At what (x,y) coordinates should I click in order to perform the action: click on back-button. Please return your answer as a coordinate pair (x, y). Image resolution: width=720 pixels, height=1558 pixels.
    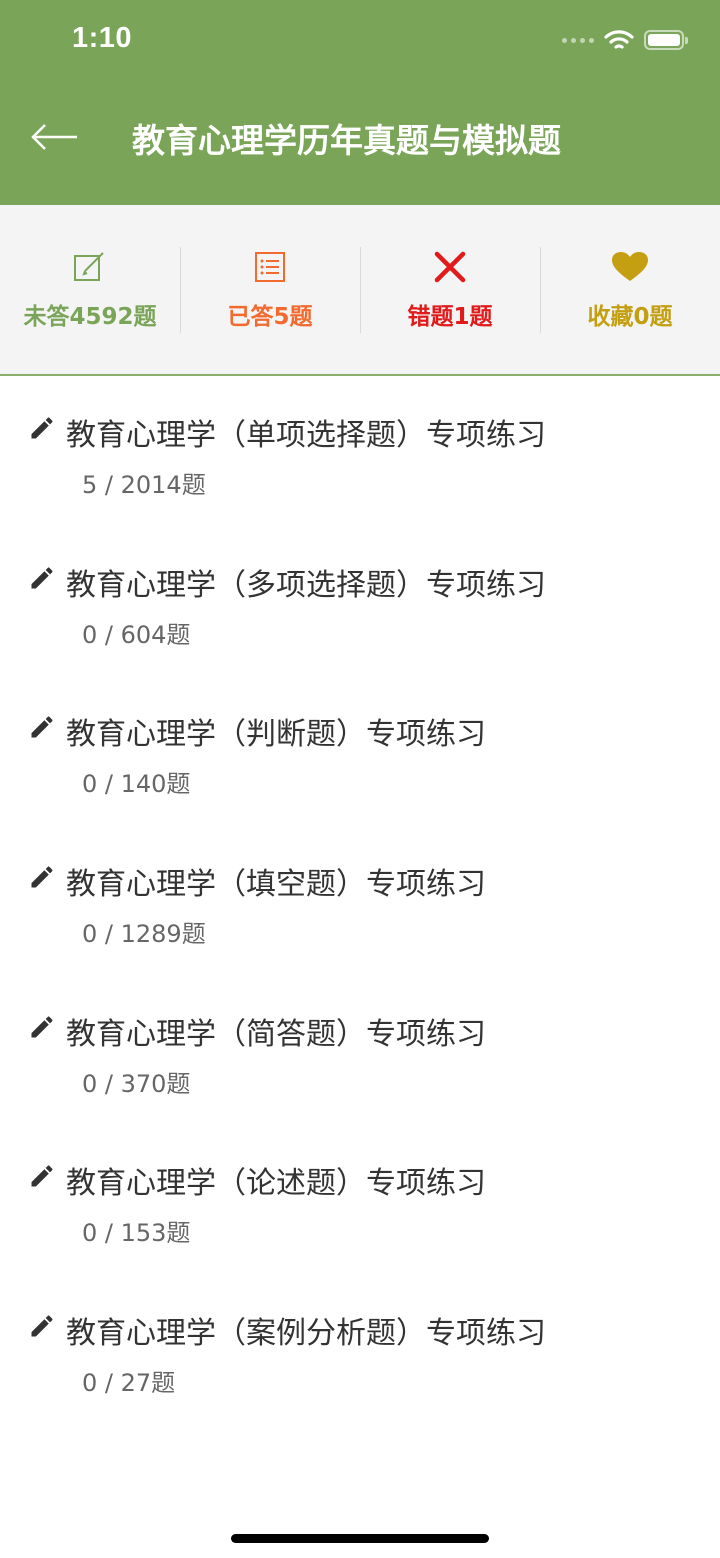
    Looking at the image, I should click on (54, 137).